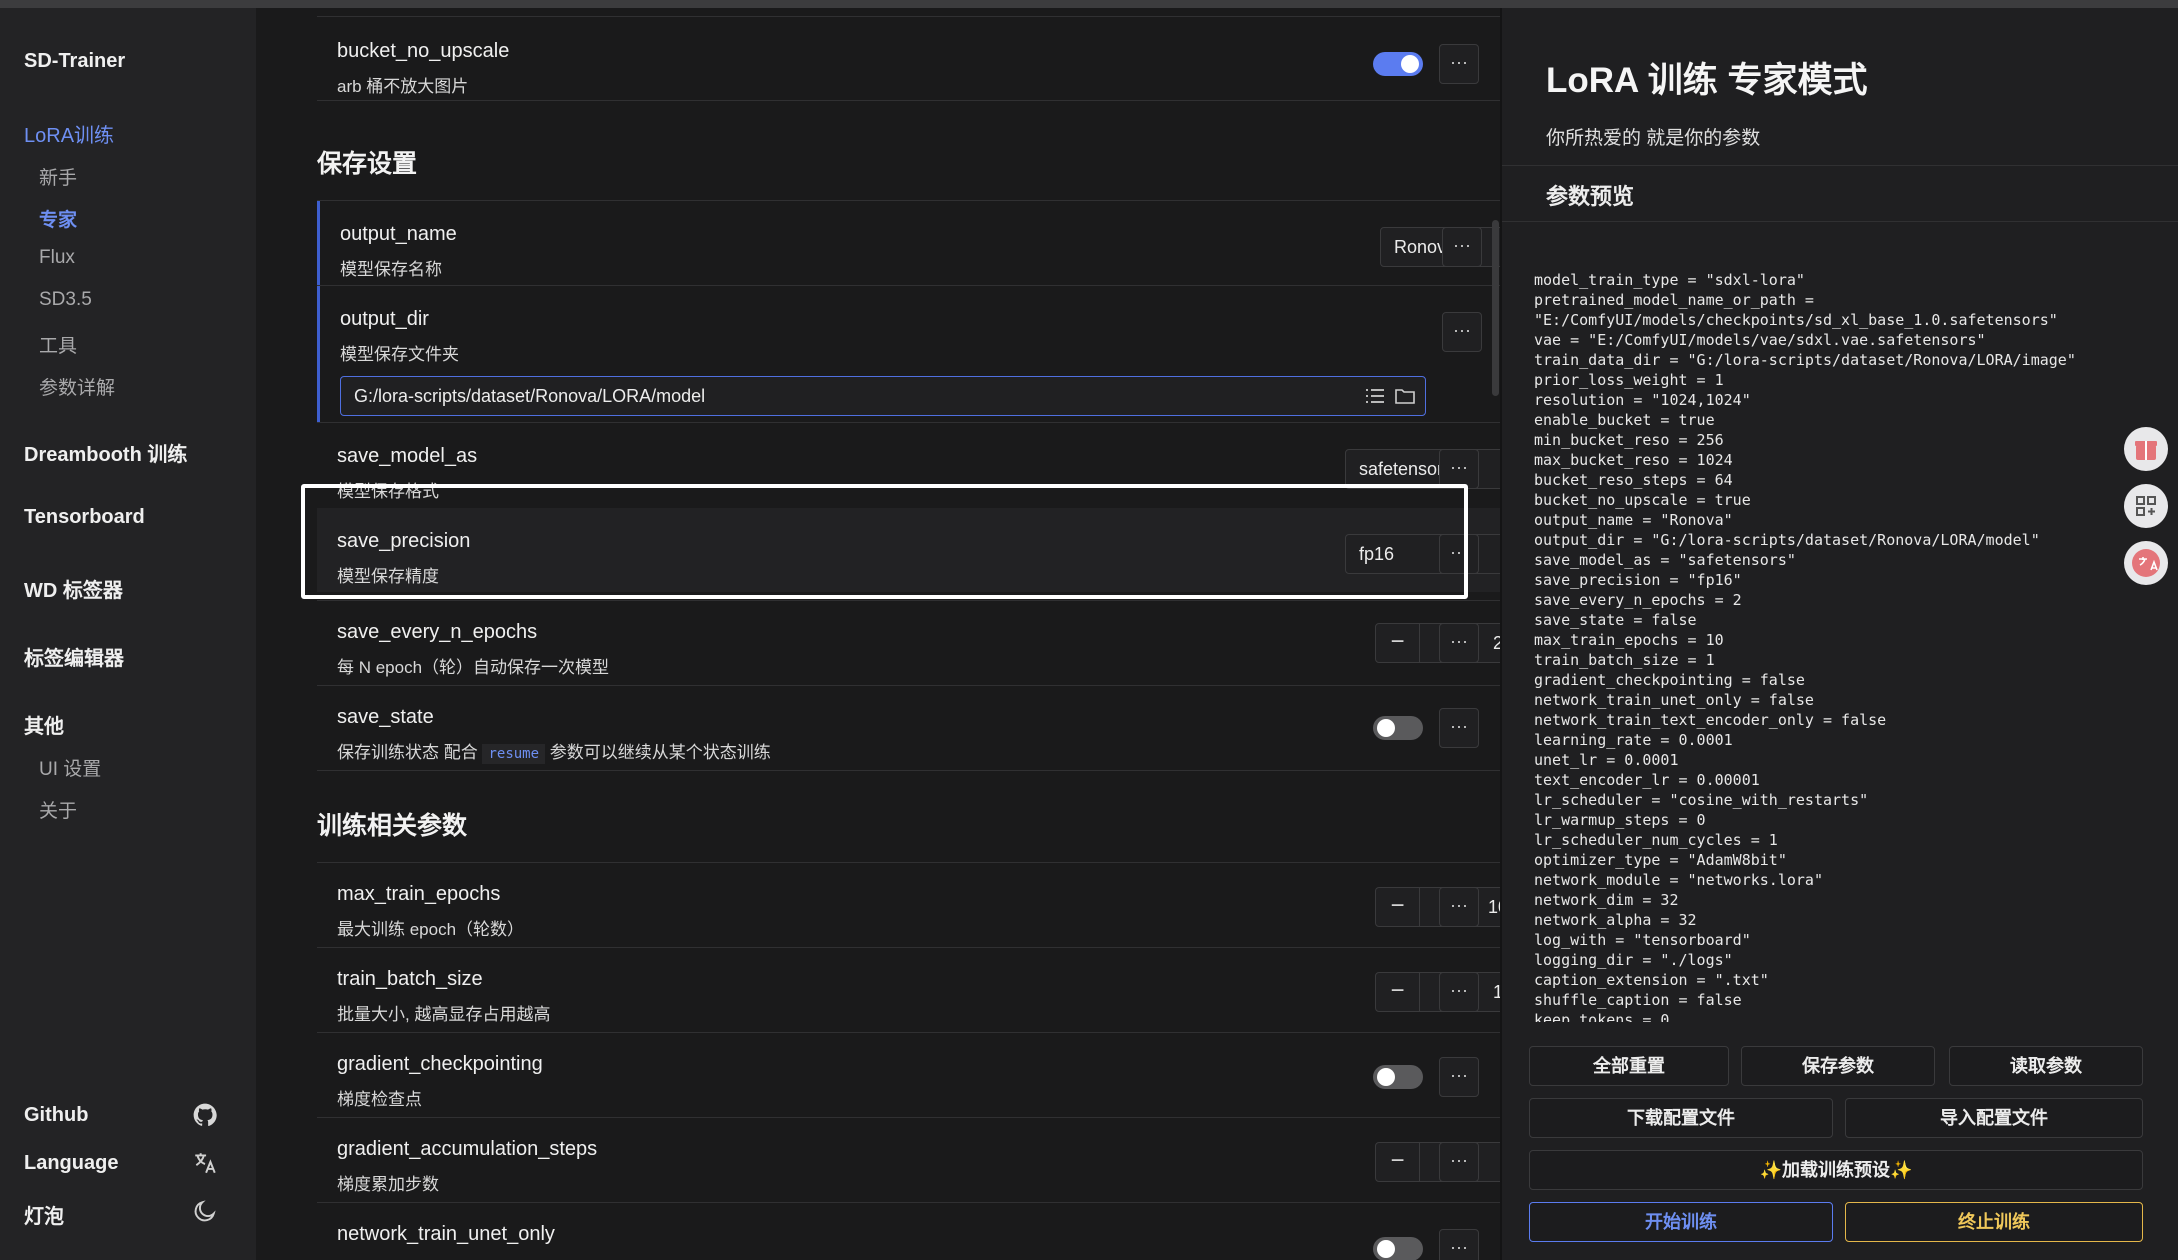 The width and height of the screenshot is (2178, 1260). I want to click on app-brand: SD-Trainer, so click(74, 61).